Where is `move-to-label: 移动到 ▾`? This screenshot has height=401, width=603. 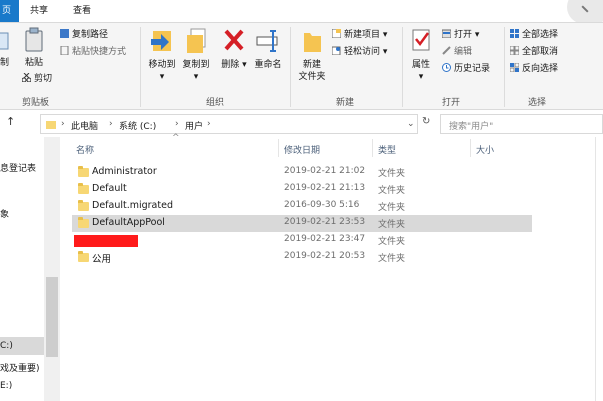
move-to-label: 移动到 ▾ is located at coordinates (162, 71).